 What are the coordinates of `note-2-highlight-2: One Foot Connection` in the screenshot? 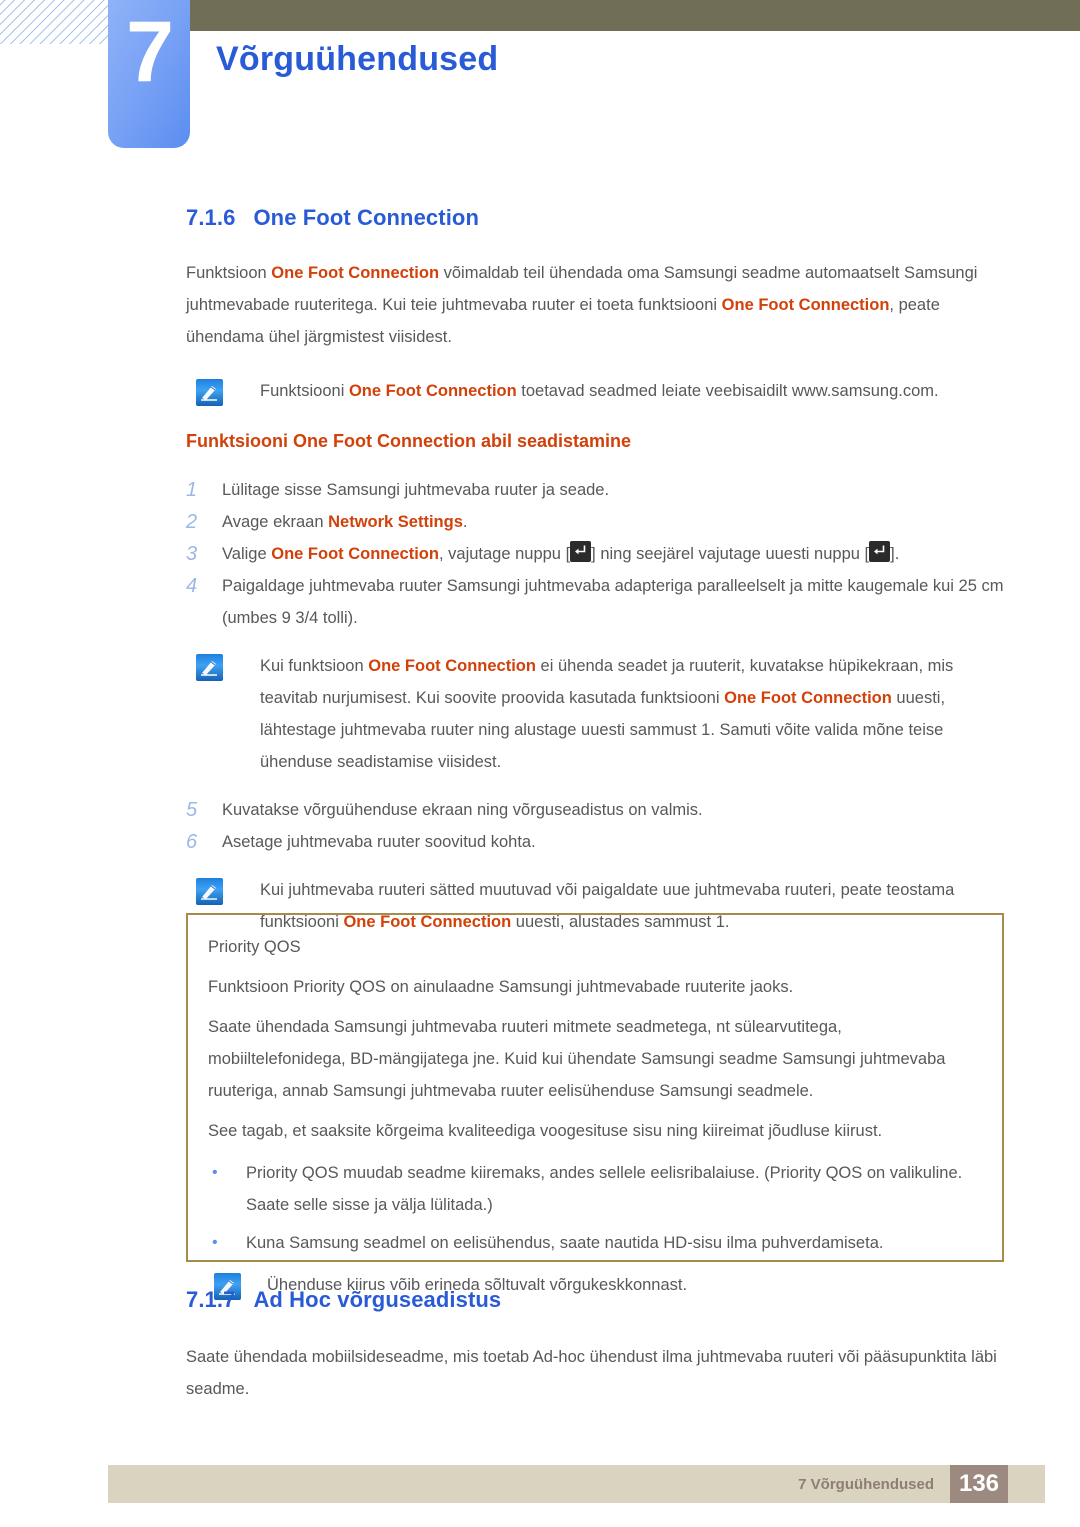 It's located at (808, 698).